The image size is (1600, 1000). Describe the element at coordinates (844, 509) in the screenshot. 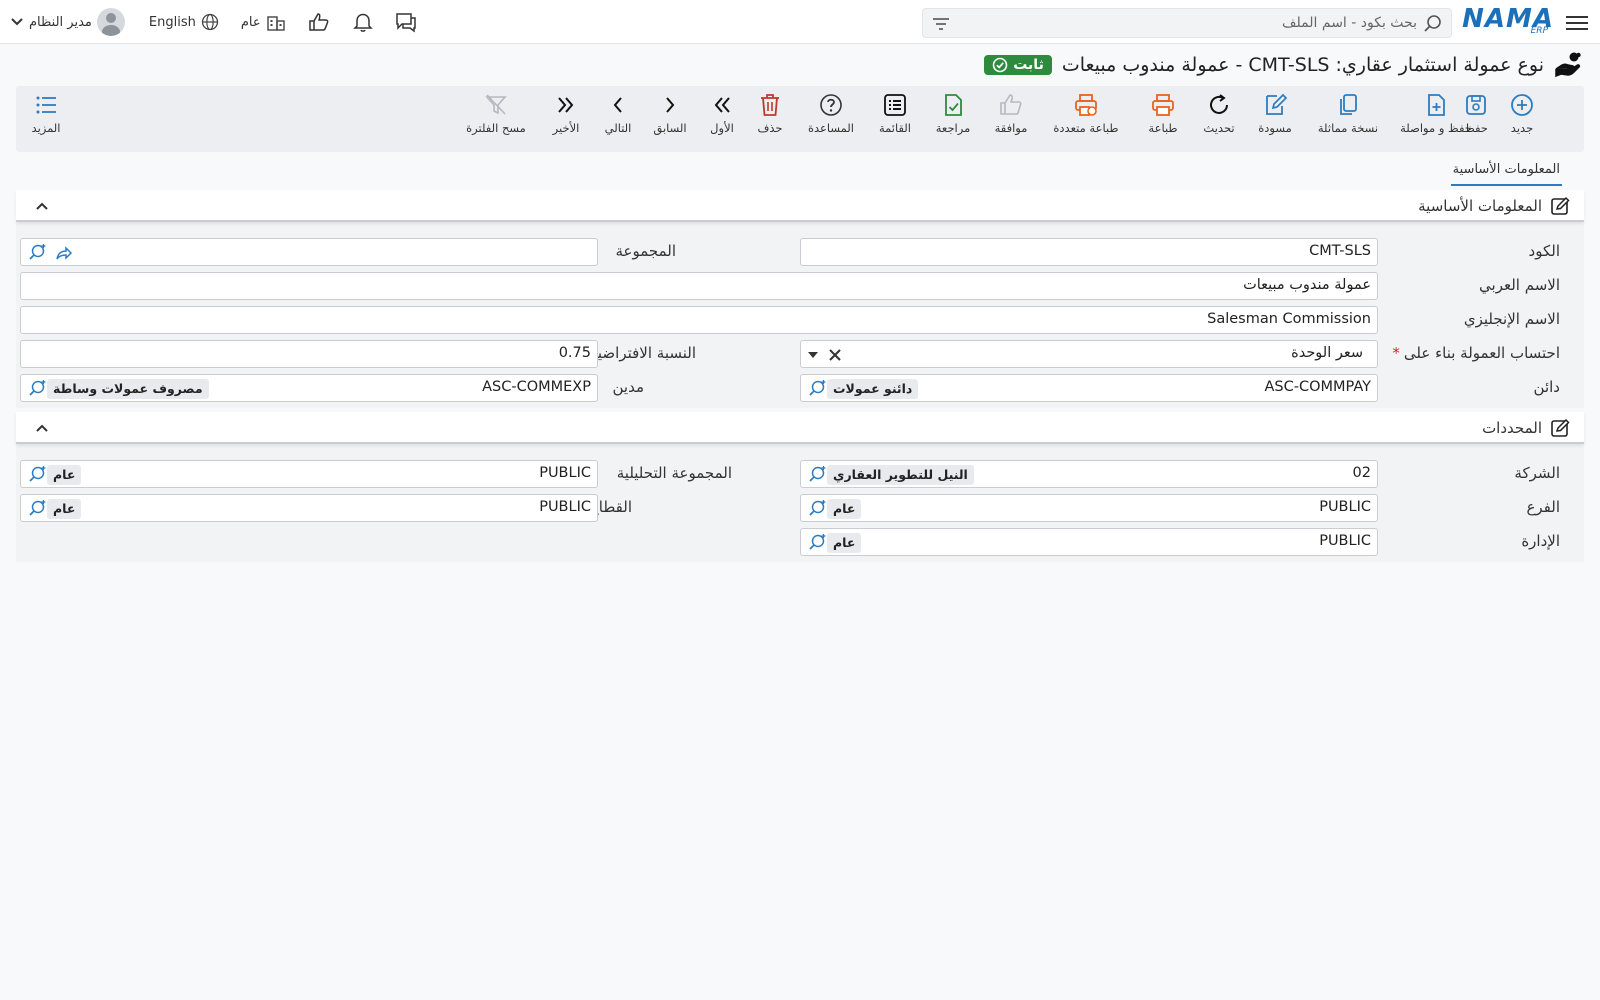

I see `branch-name: عام` at that location.